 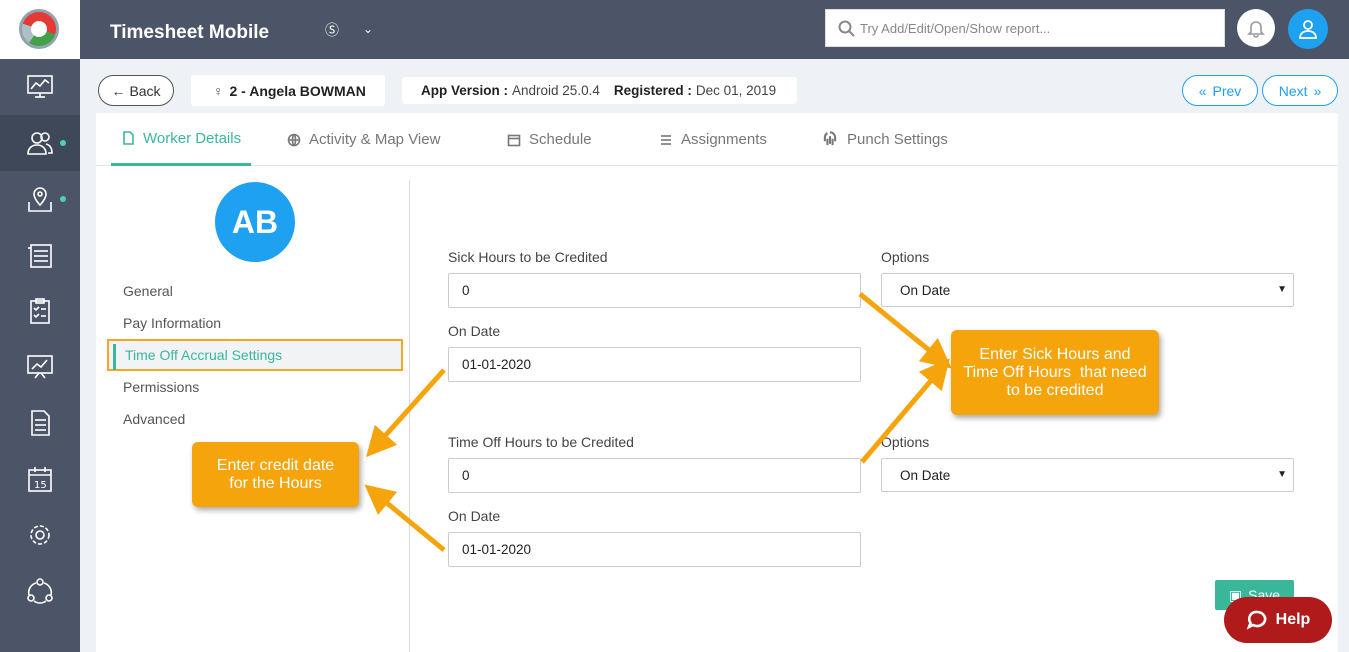 I want to click on callout-right-line1: Enter Sick Hours and, so click(x=1055, y=354).